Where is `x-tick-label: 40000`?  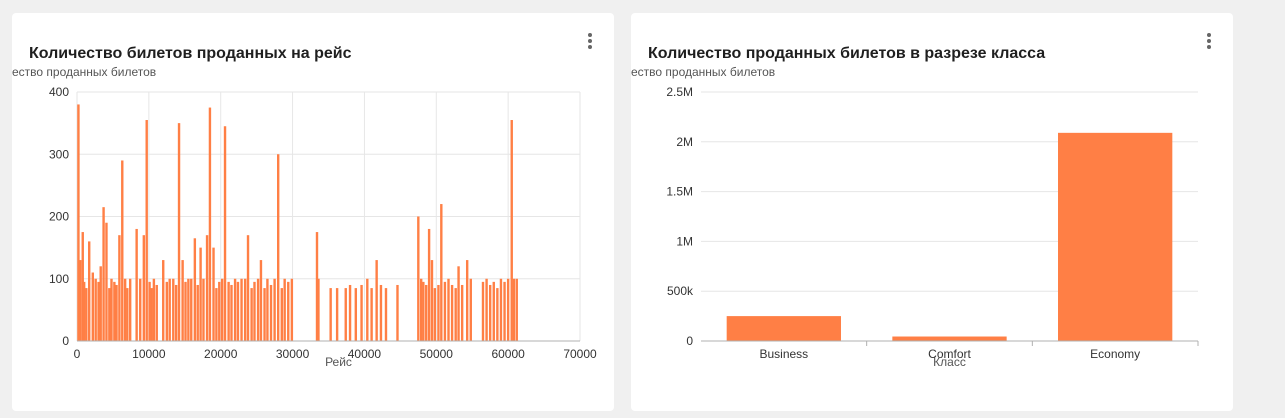
x-tick-label: 40000 is located at coordinates (365, 354).